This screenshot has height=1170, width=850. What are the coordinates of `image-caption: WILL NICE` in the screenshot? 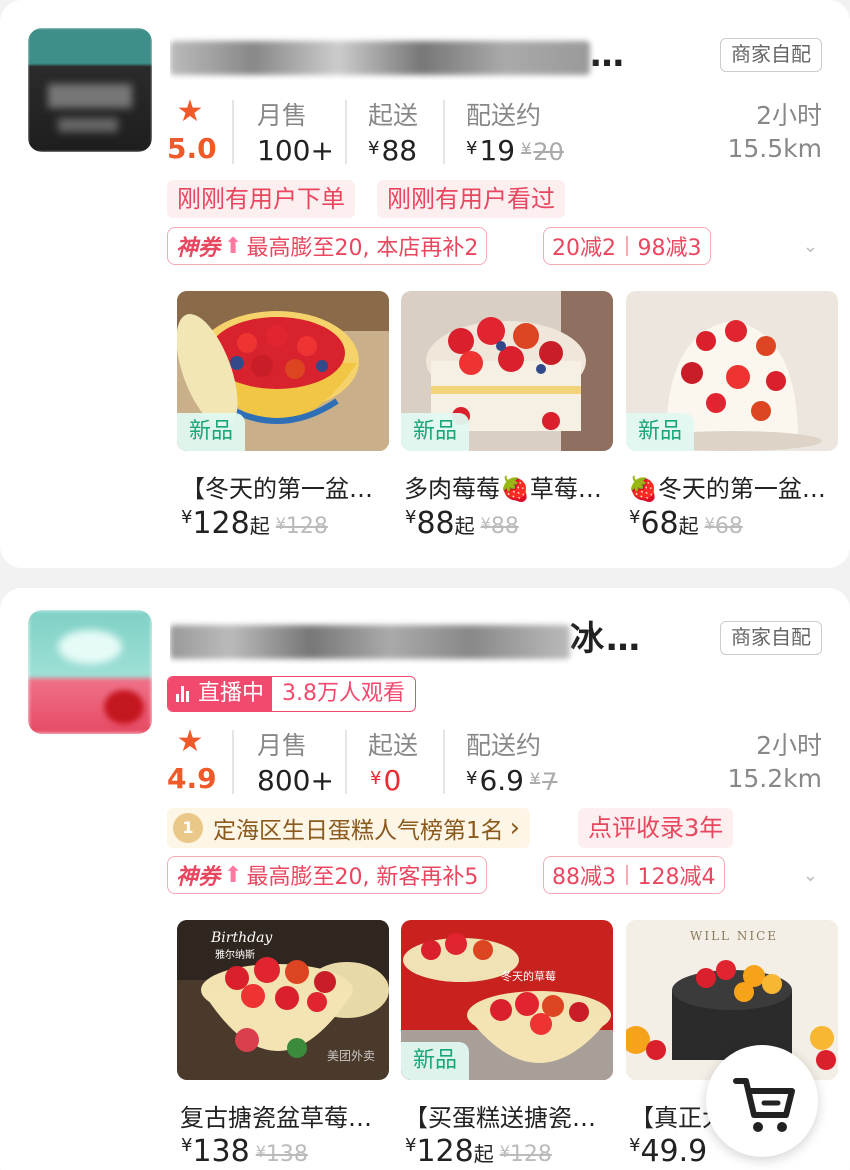 It's located at (734, 936).